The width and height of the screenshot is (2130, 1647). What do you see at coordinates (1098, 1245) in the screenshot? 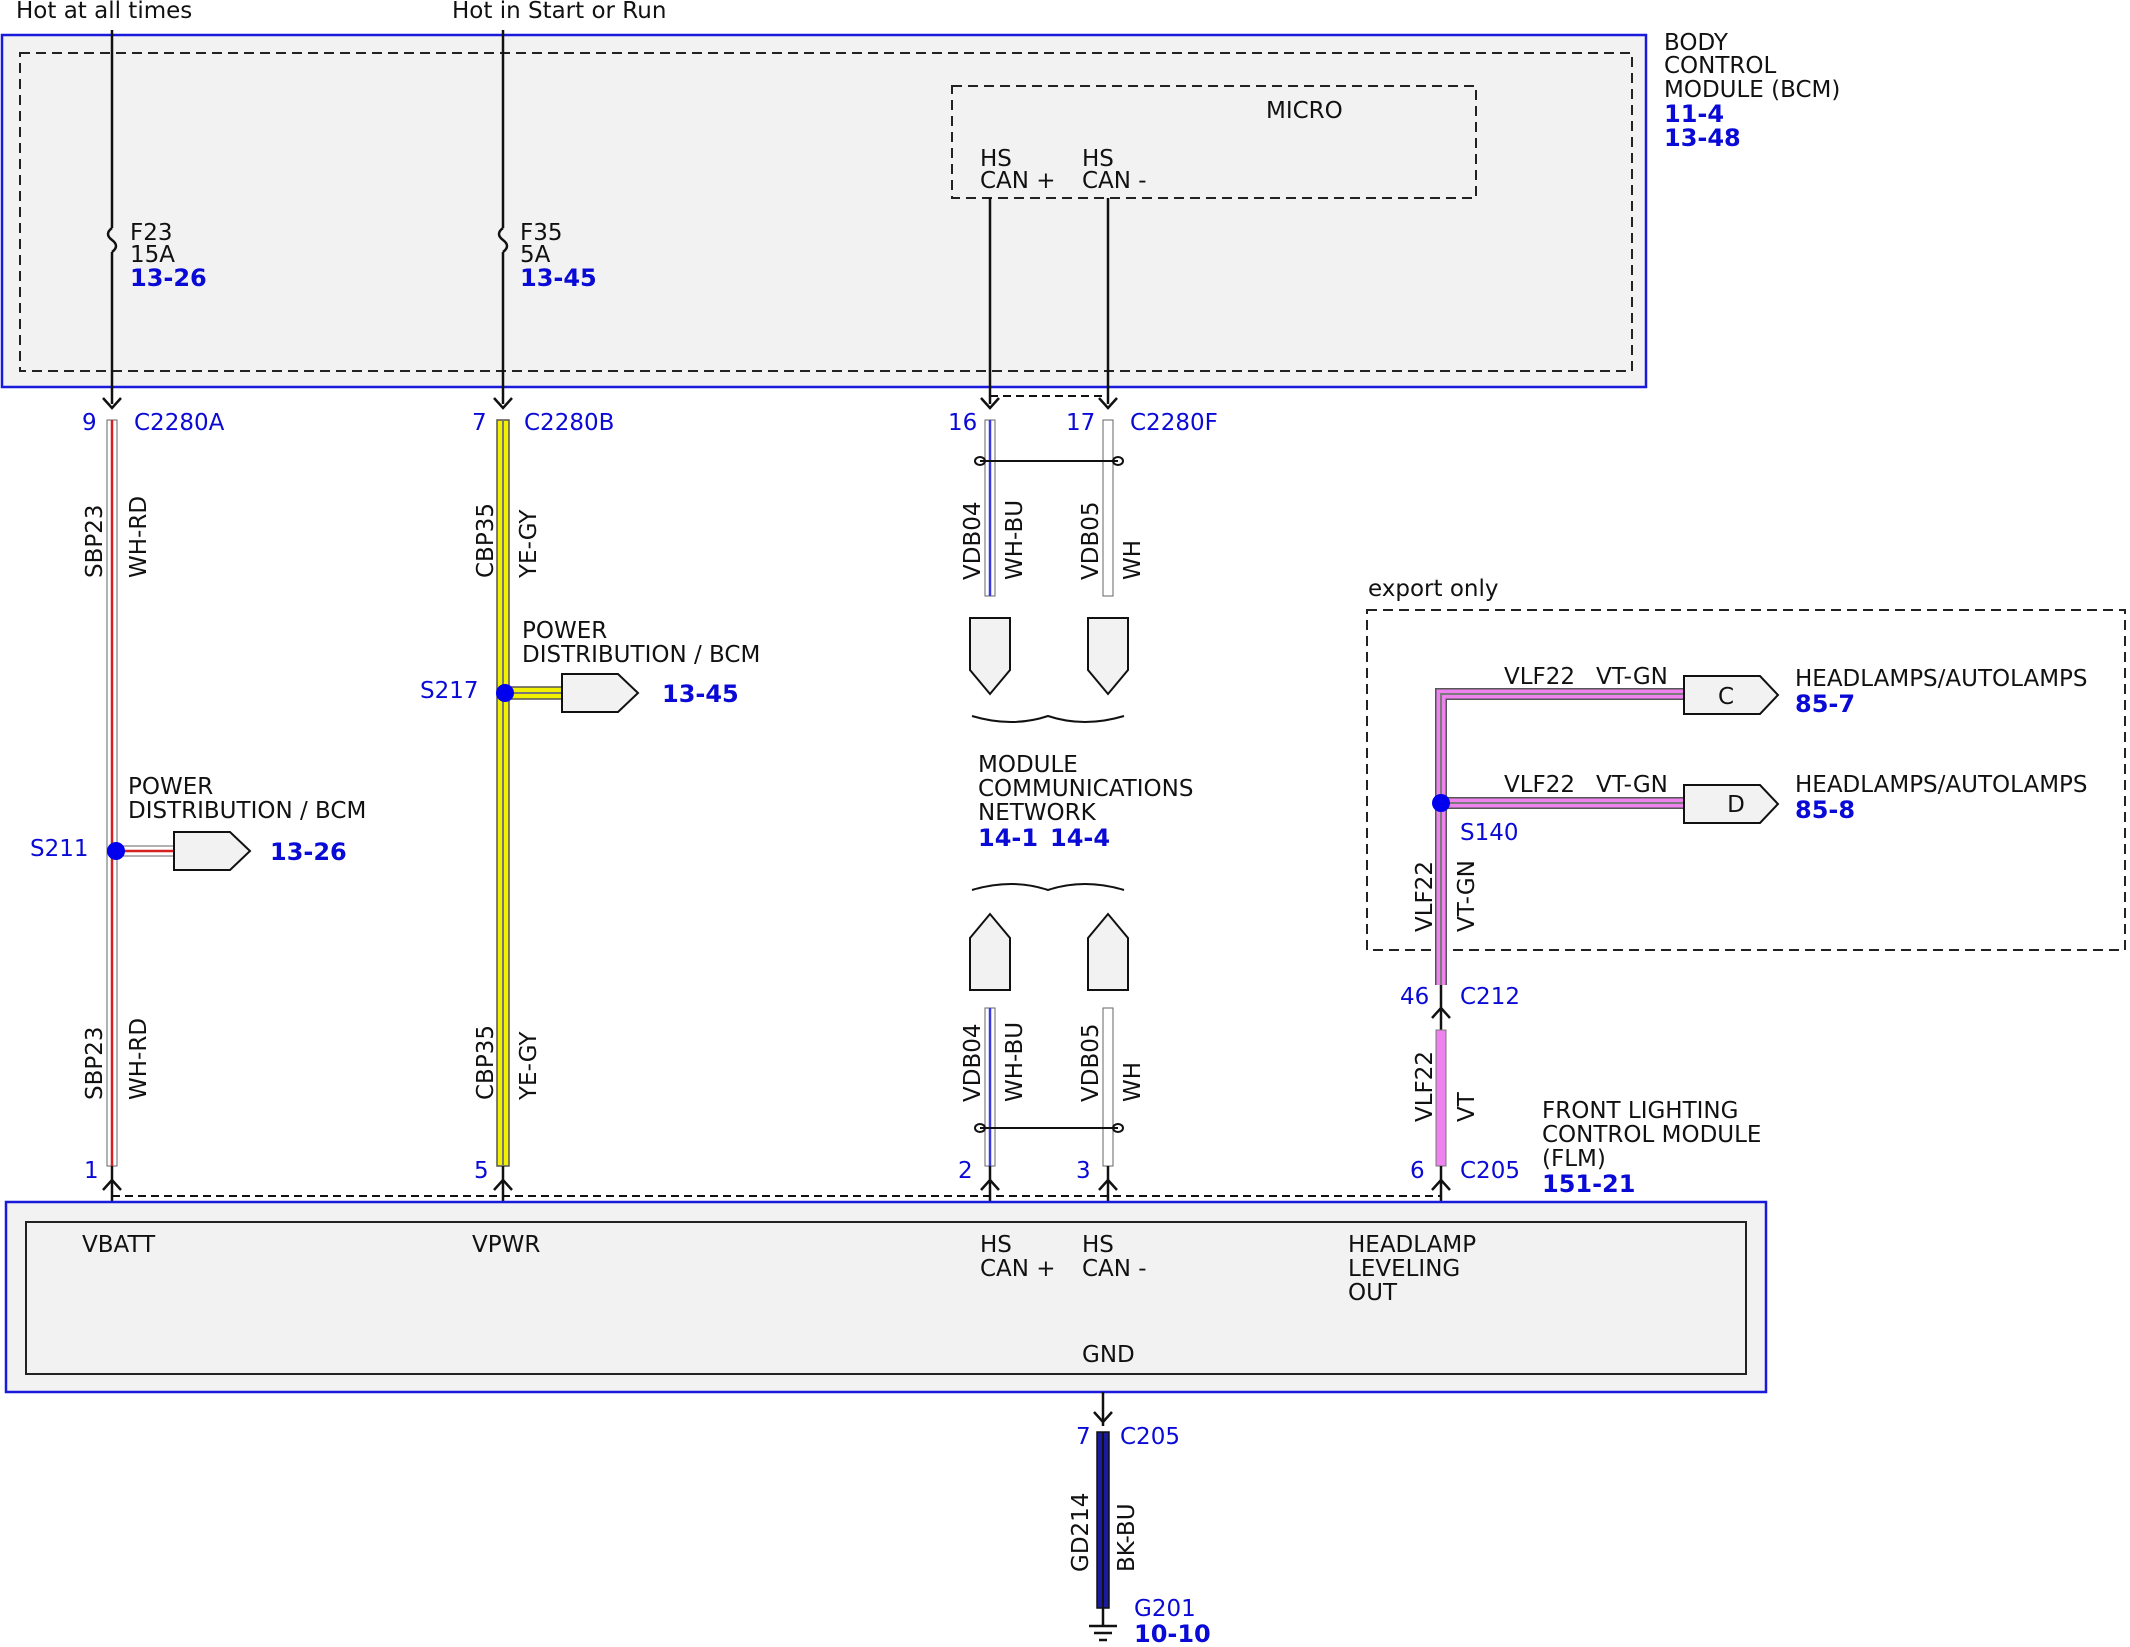
I see `flm-hs-minus-1: HS` at bounding box center [1098, 1245].